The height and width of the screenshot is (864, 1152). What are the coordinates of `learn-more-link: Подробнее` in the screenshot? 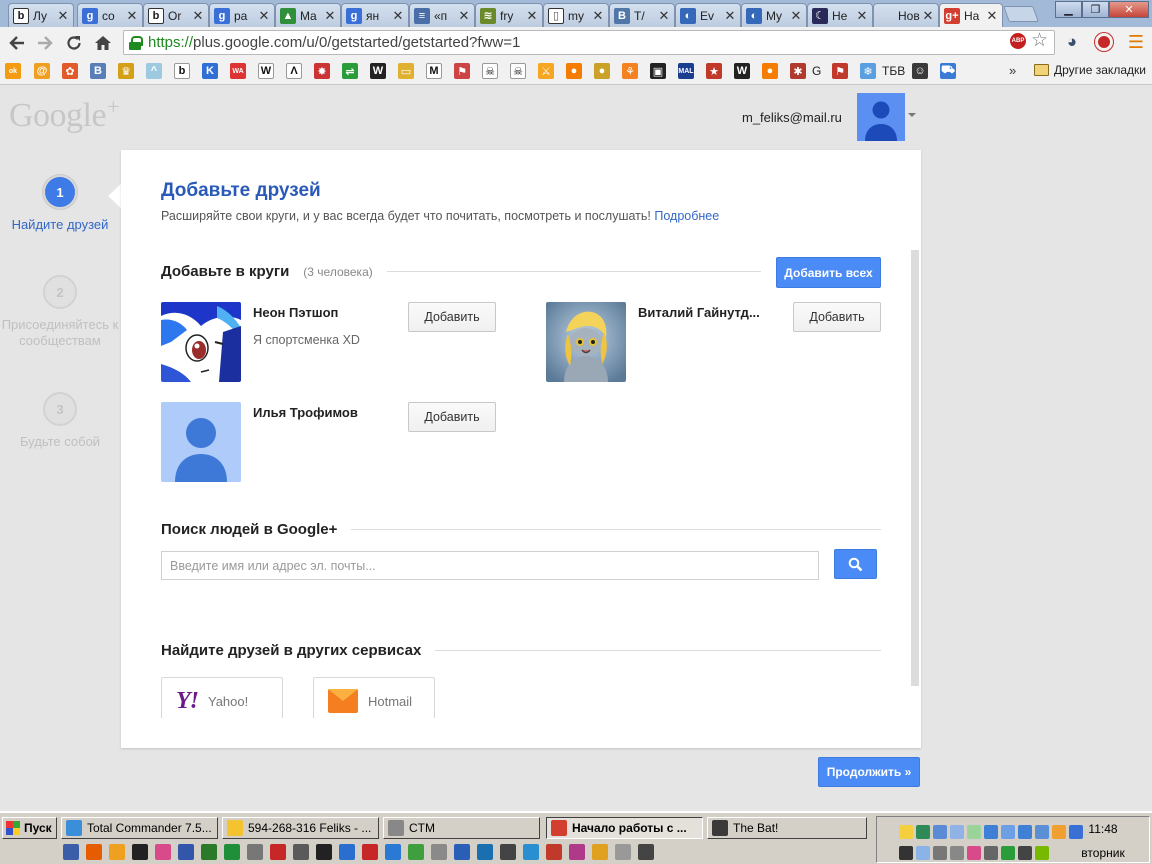 It's located at (686, 216).